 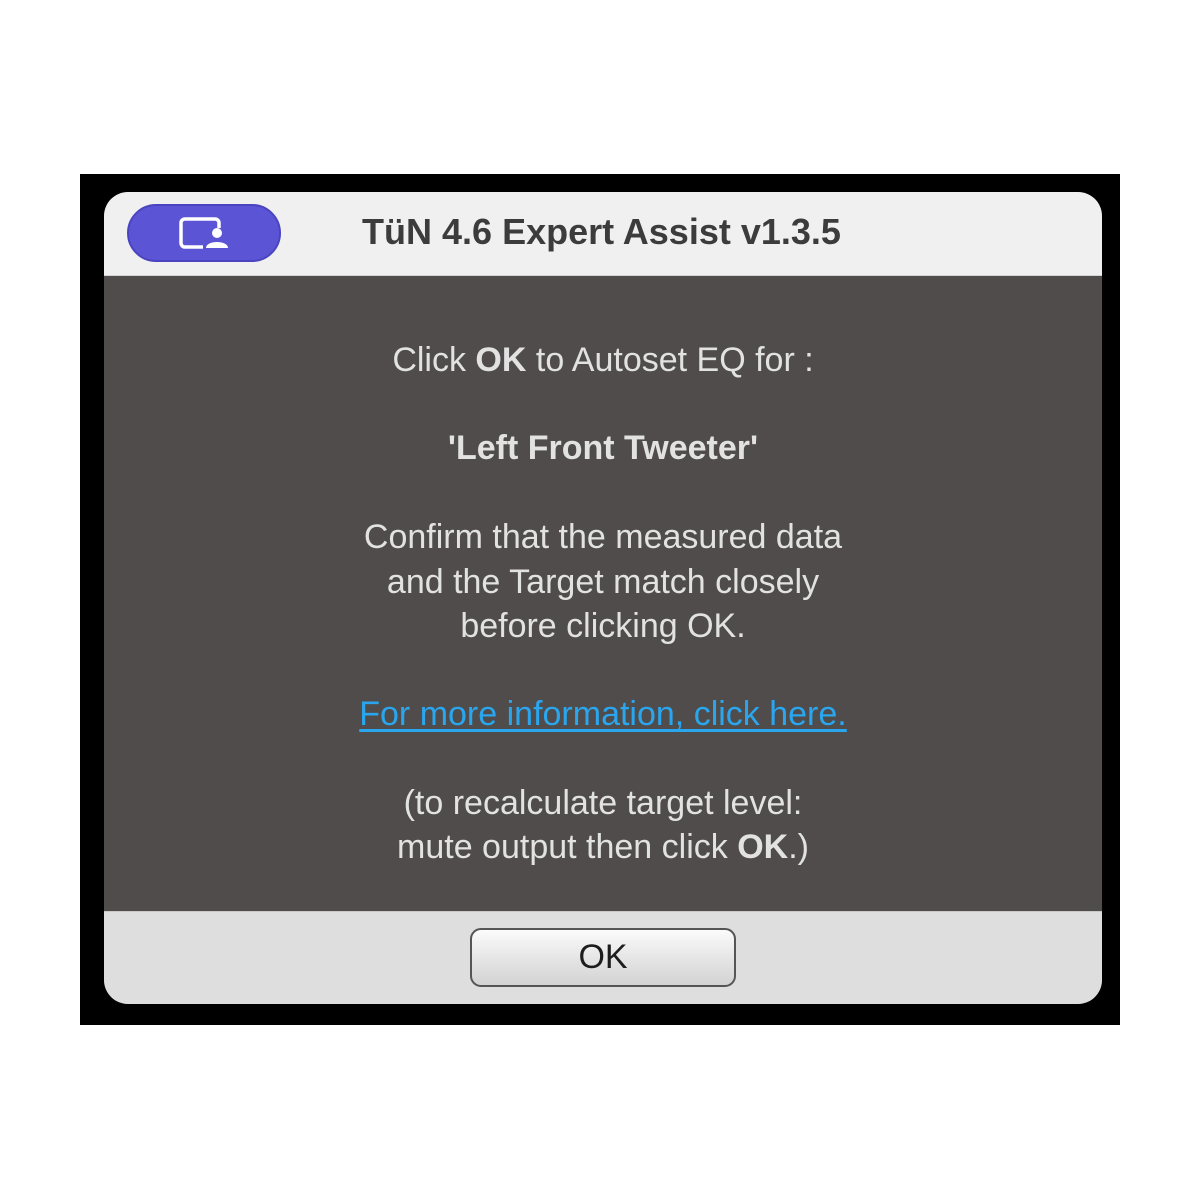 I want to click on window-title: TüN 4.6 Expert Assist v1.3.5, so click(x=601, y=231).